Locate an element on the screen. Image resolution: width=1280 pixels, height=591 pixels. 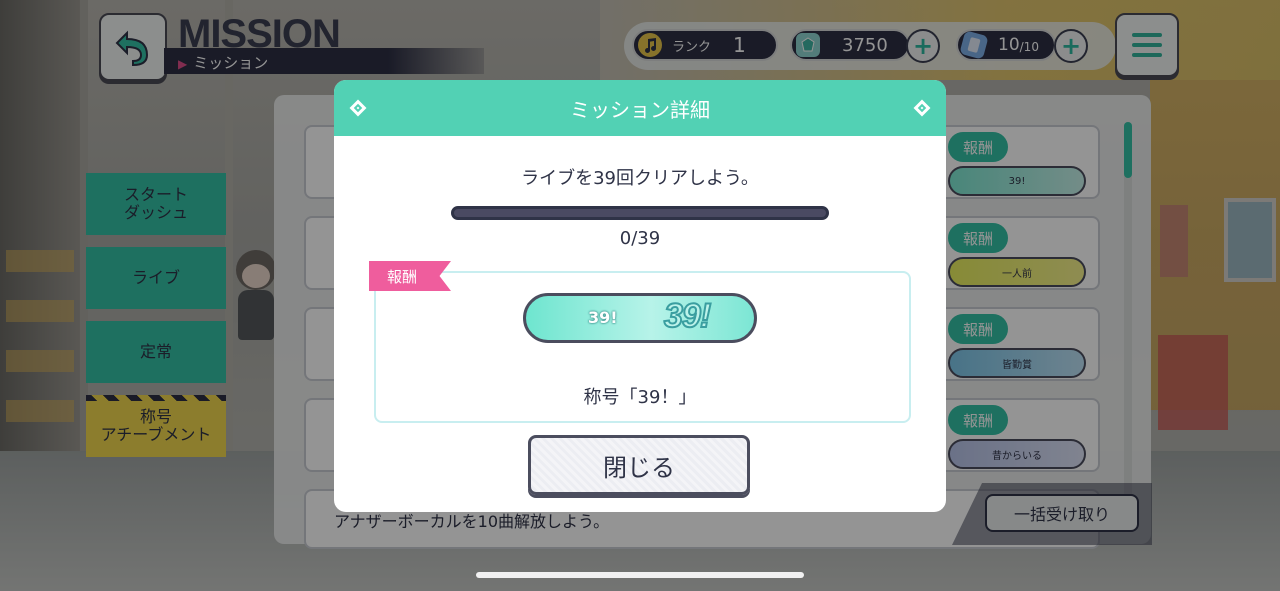
dialog-title: ミッション詳細 is located at coordinates (640, 109).